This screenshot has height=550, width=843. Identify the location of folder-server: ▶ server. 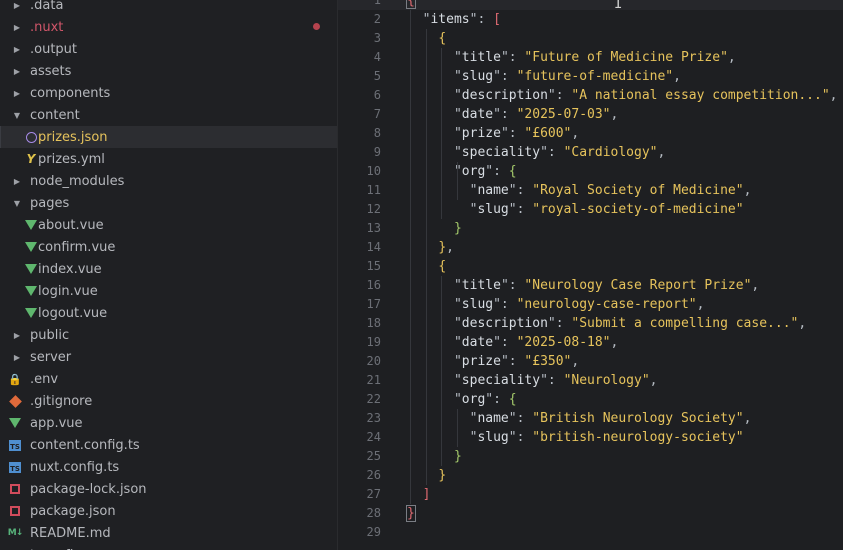
(168, 357).